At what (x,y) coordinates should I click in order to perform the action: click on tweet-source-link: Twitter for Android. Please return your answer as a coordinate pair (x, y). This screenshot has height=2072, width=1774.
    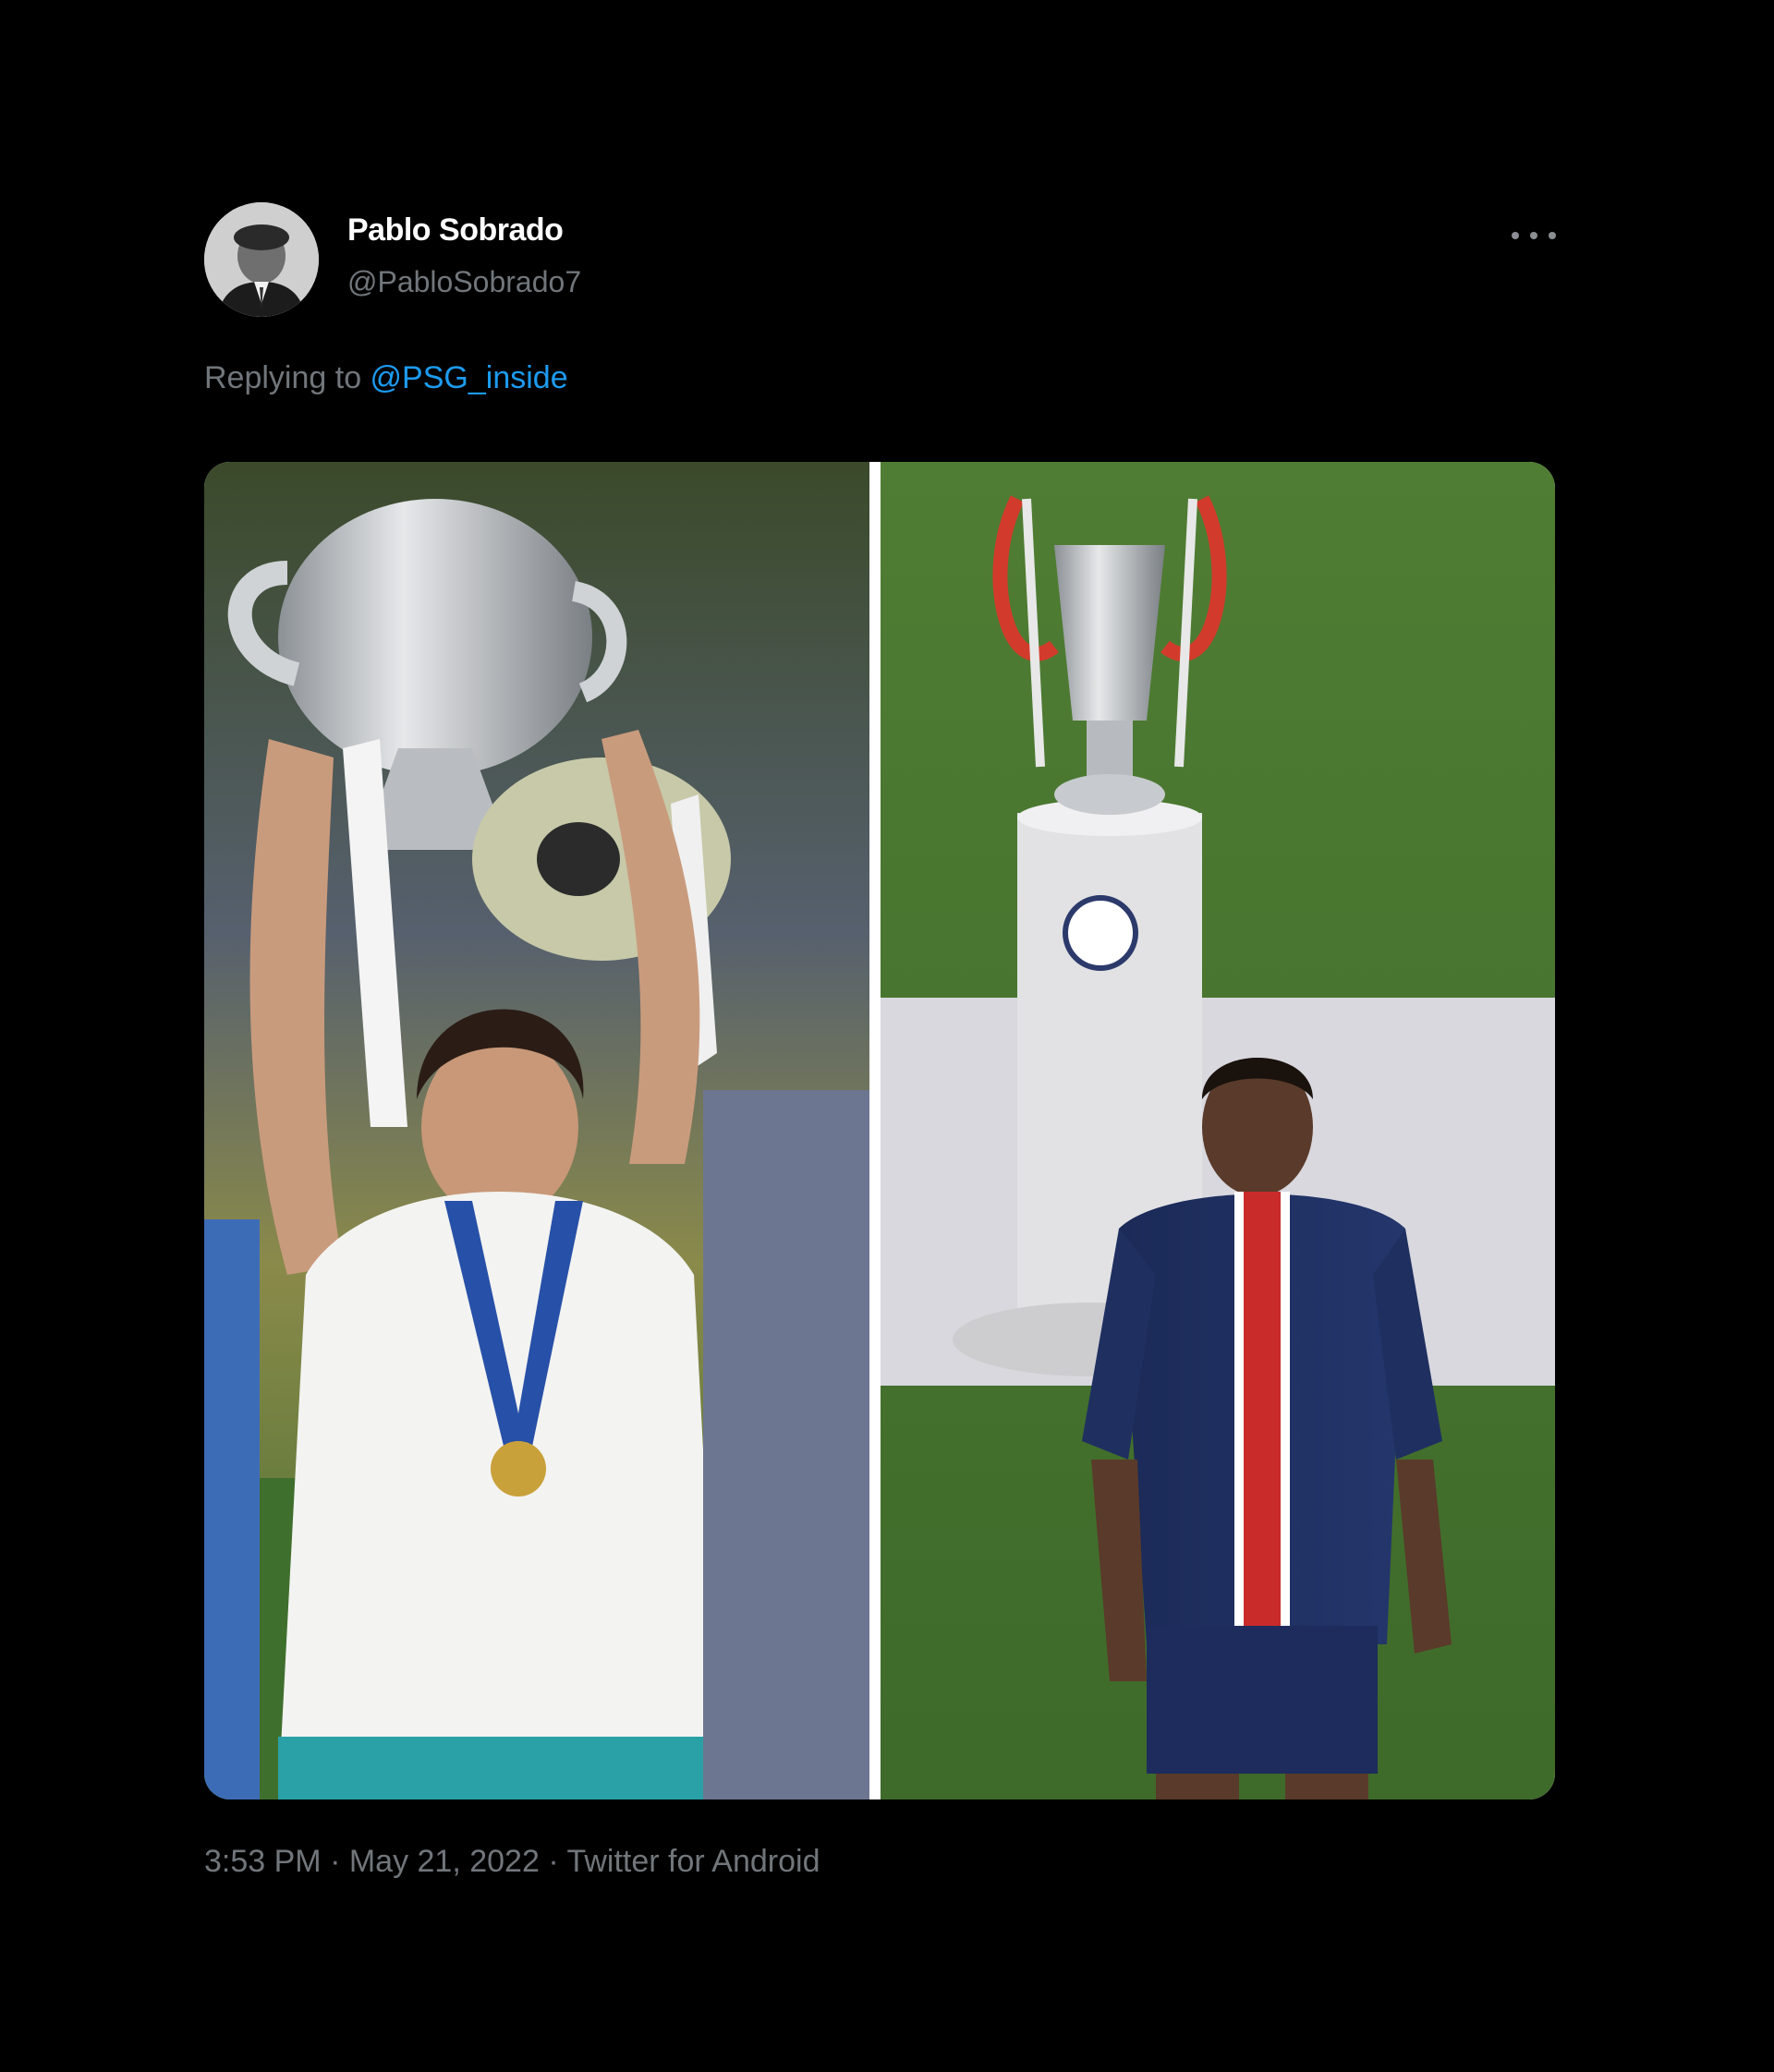
    Looking at the image, I should click on (693, 1861).